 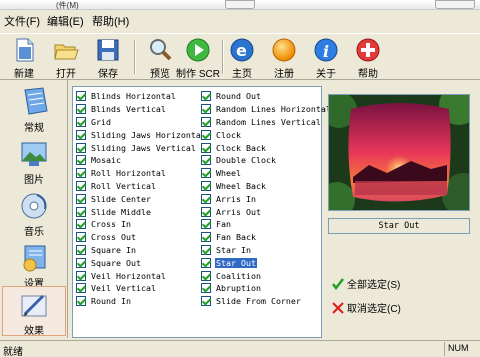 What do you see at coordinates (366, 307) in the screenshot?
I see `deselect-all-button: 取消选定(C)` at bounding box center [366, 307].